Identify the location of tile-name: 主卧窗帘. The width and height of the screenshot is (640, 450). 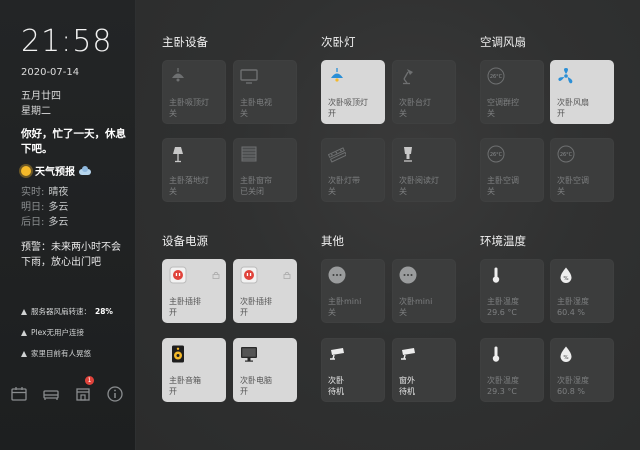
(256, 180).